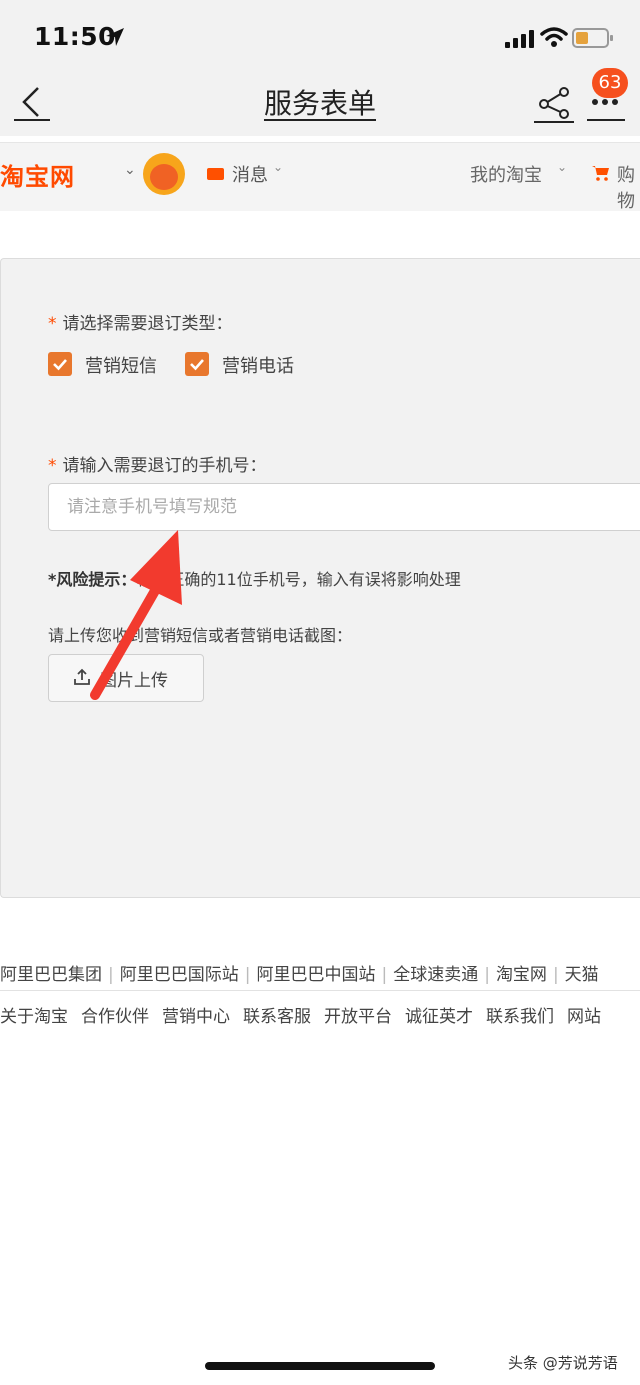  What do you see at coordinates (136, 615) in the screenshot?
I see `red-arrow-annotation` at bounding box center [136, 615].